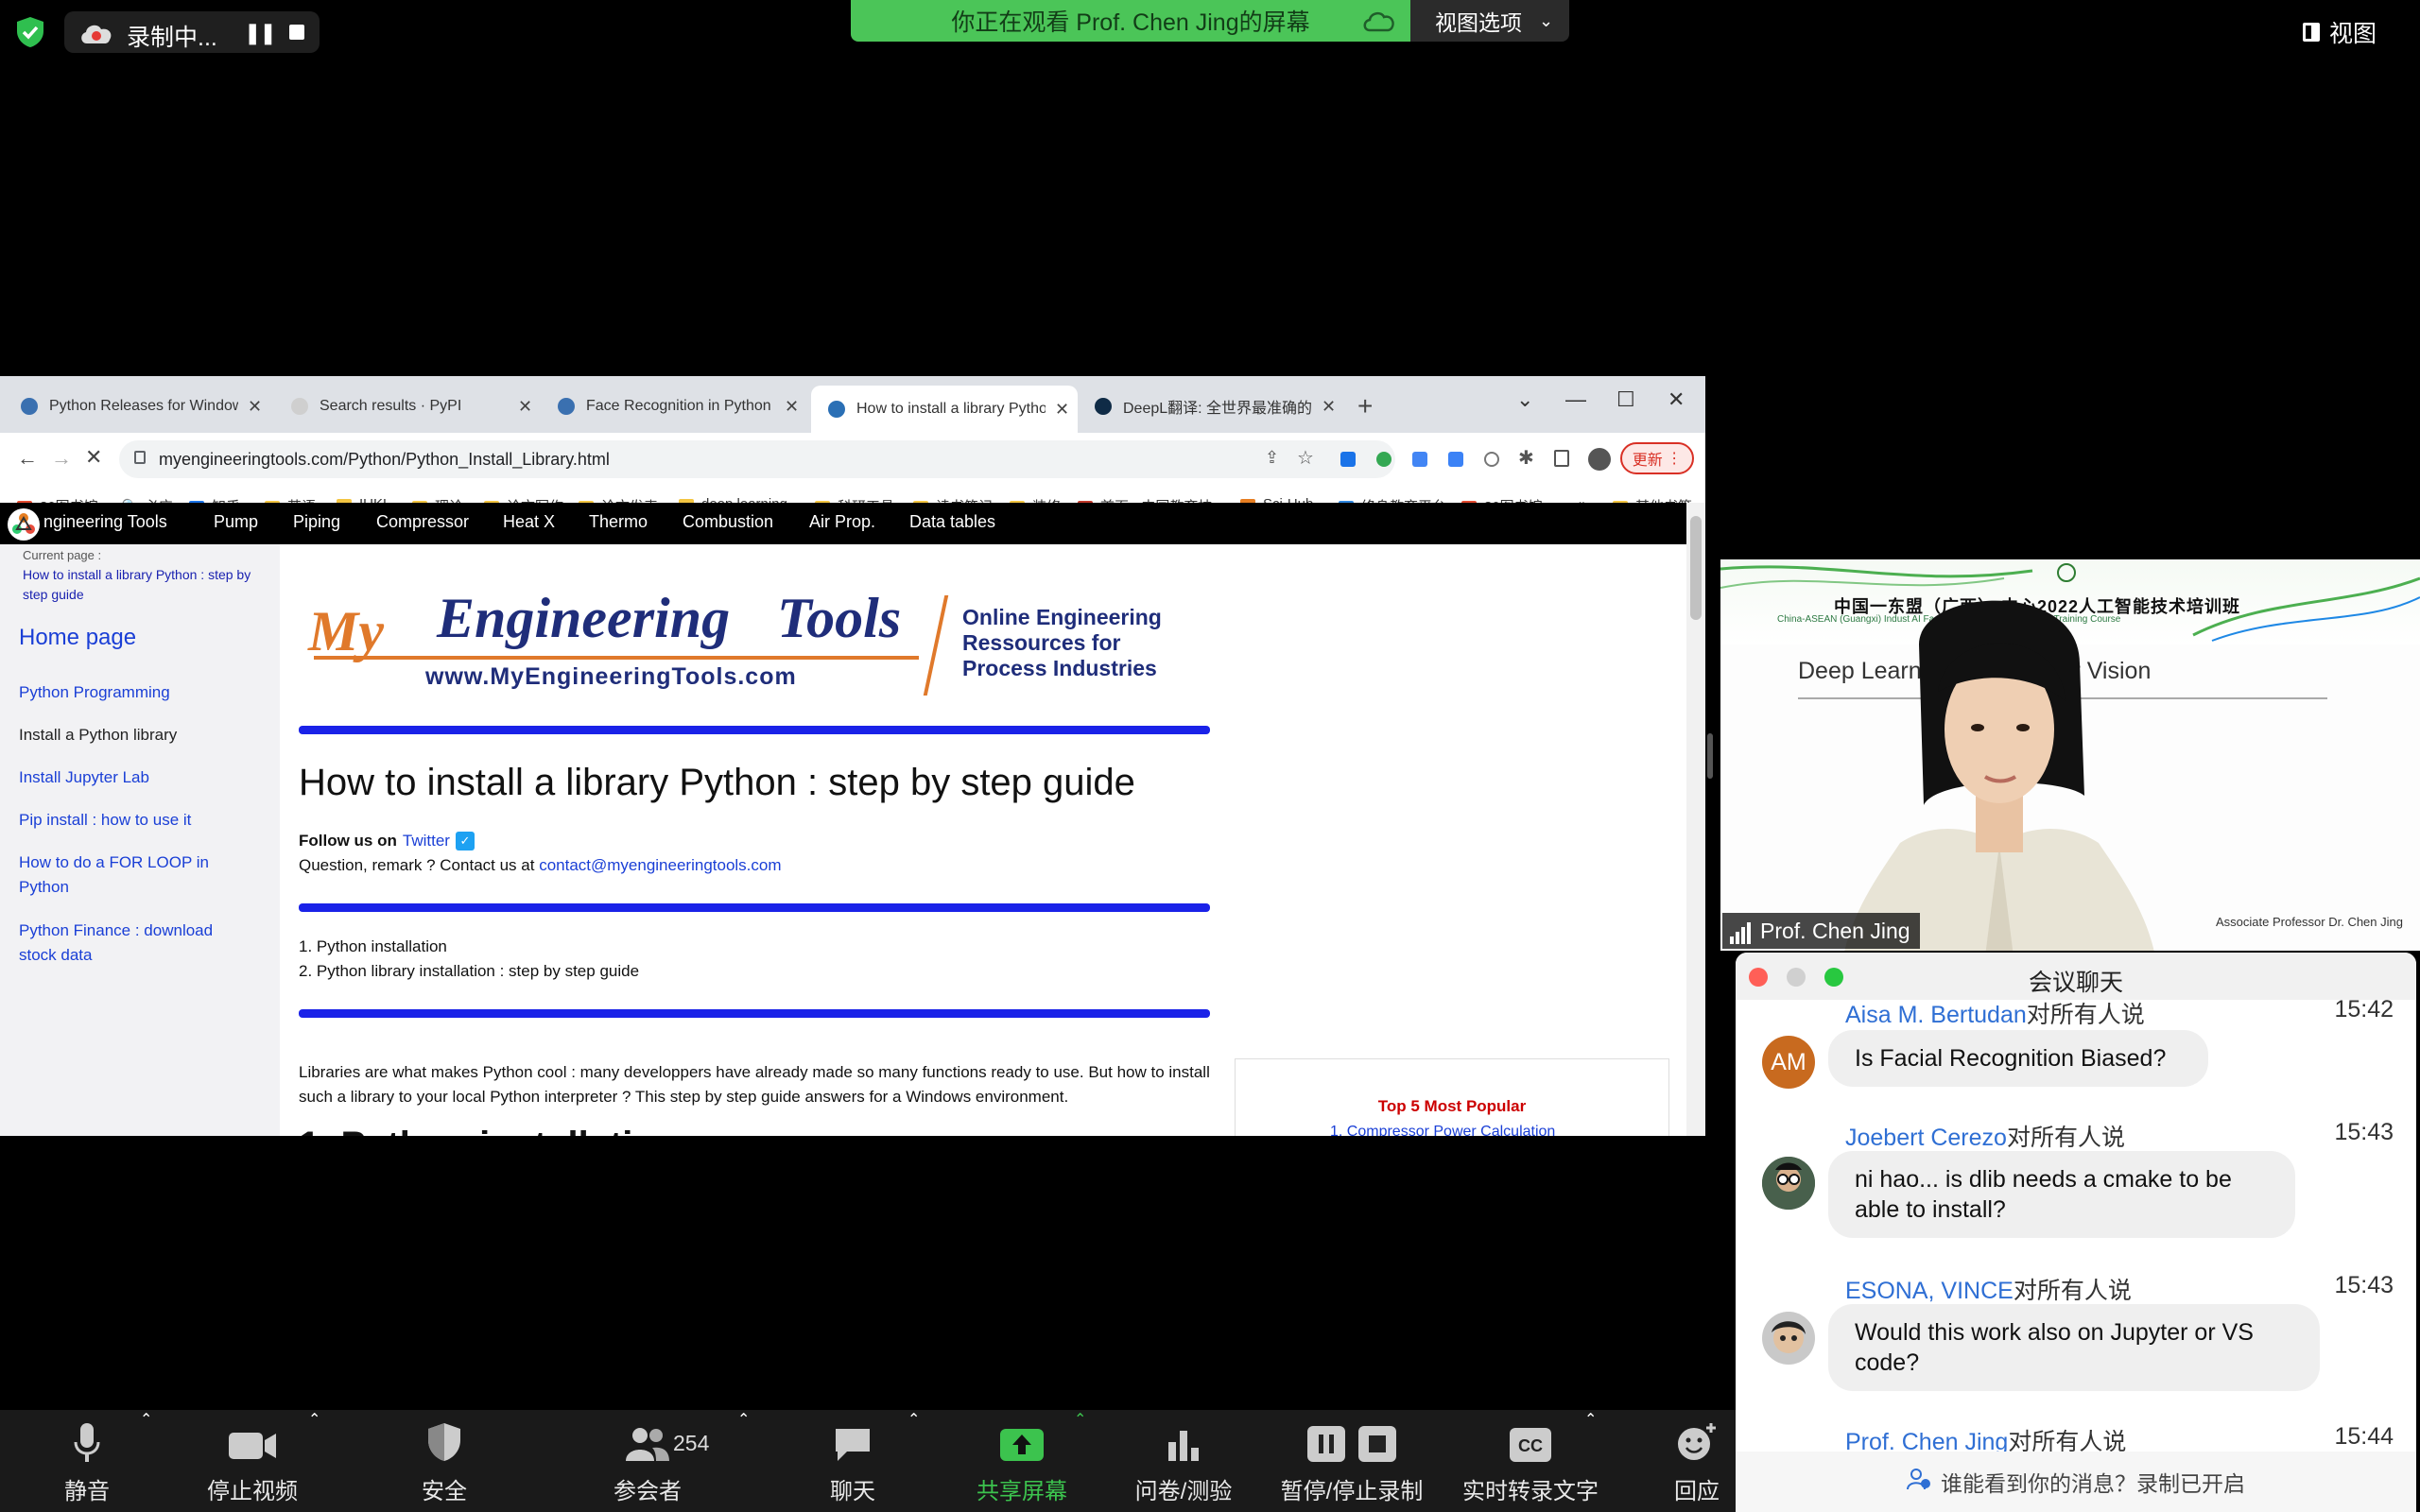 The image size is (2420, 1512). I want to click on screen-share-banner: 你正在观看 Prof. Chen Jing的屏幕, so click(1130, 21).